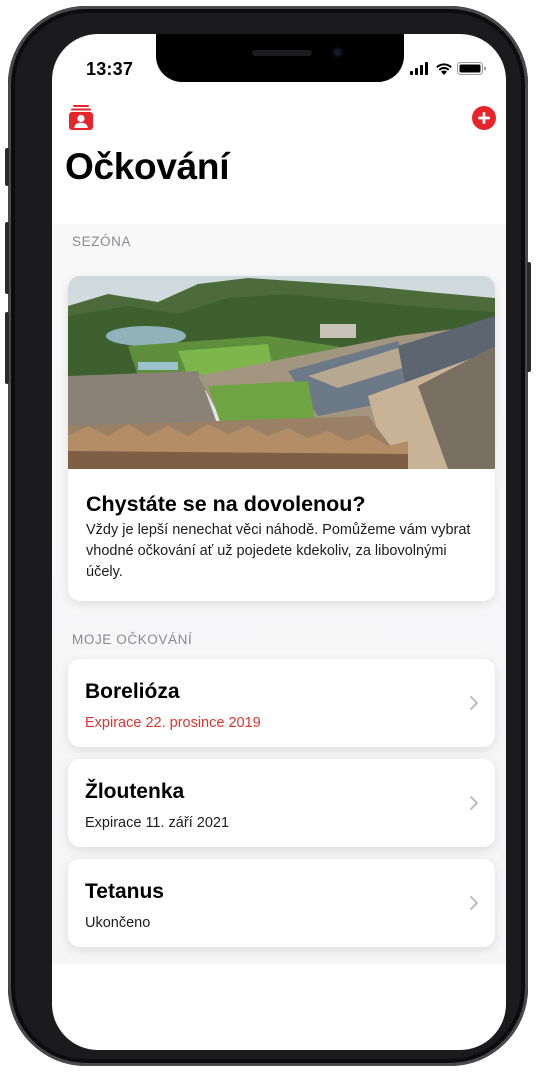  What do you see at coordinates (281, 803) in the screenshot?
I see `vaccination-item-zloutenka: Žloutenka Expirace 11. září 2021` at bounding box center [281, 803].